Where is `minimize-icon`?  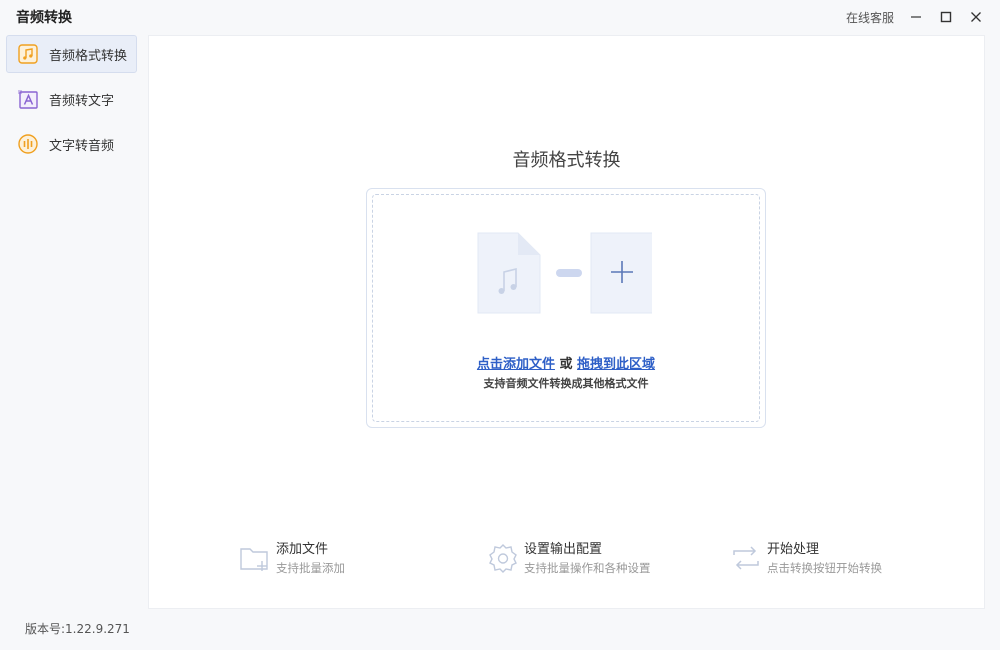
minimize-icon is located at coordinates (916, 17).